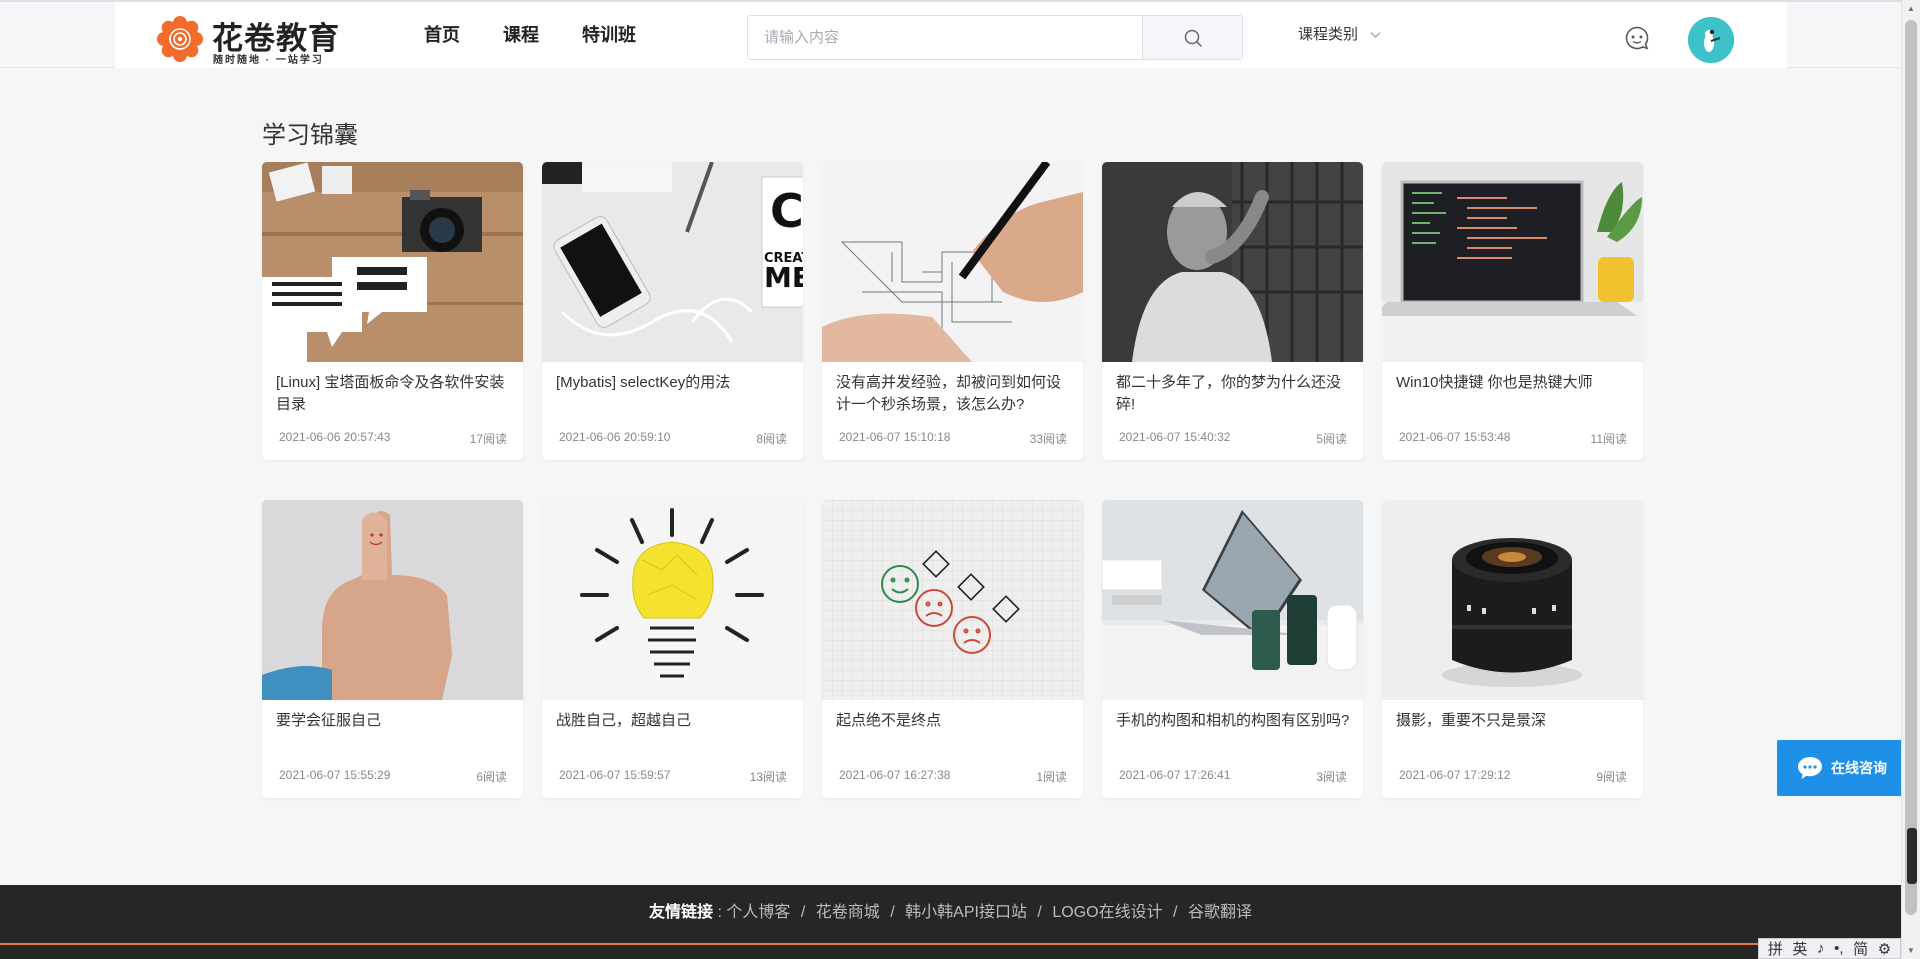  Describe the element at coordinates (895, 775) in the screenshot. I see `article-date: 2021-06-07 16:27:38` at that location.